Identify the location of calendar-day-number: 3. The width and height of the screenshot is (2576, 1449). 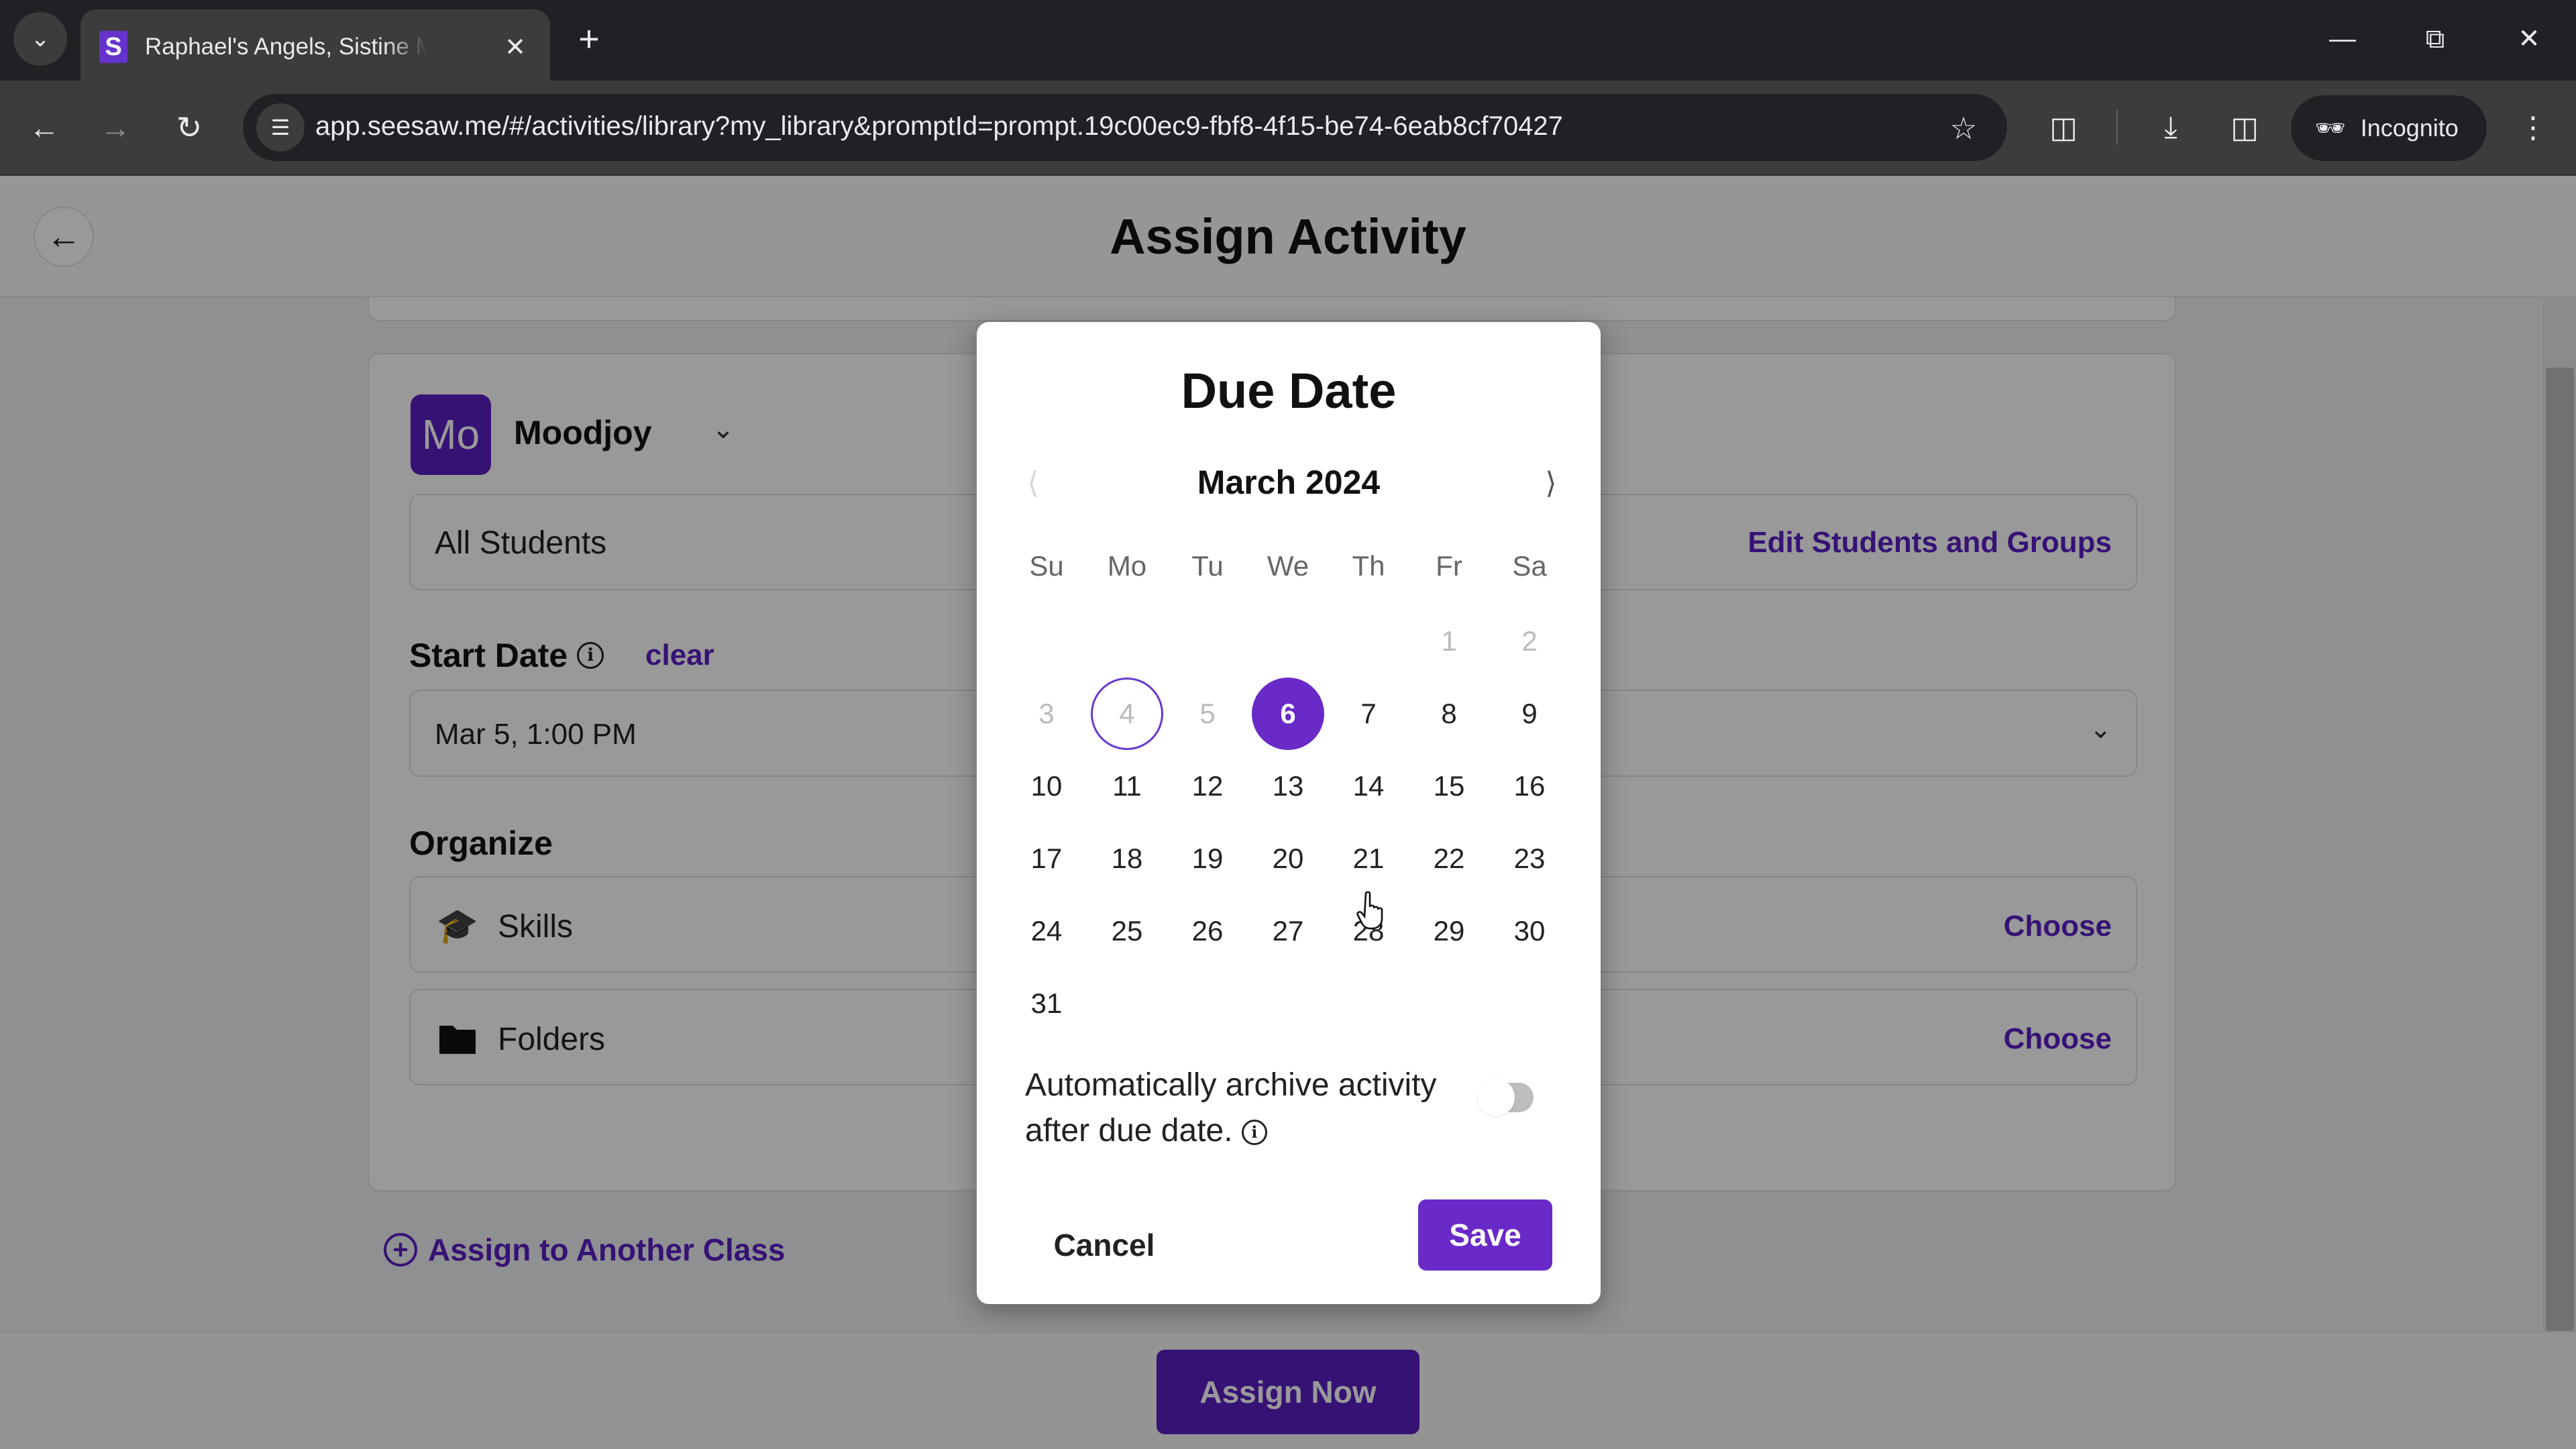
(1046, 713).